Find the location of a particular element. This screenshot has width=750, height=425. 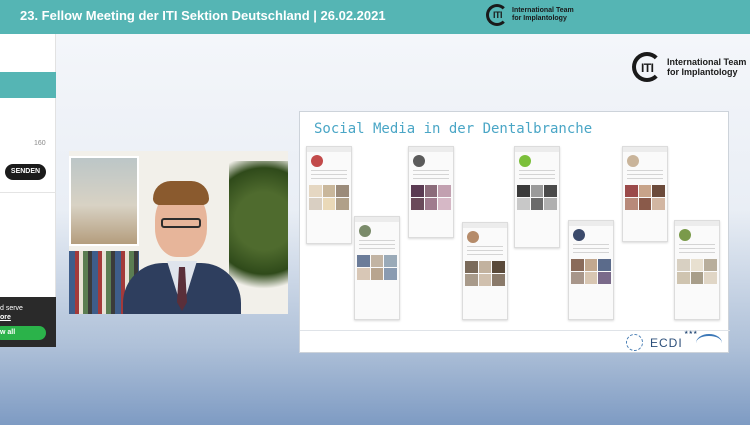

wall-picture is located at coordinates (104, 201).